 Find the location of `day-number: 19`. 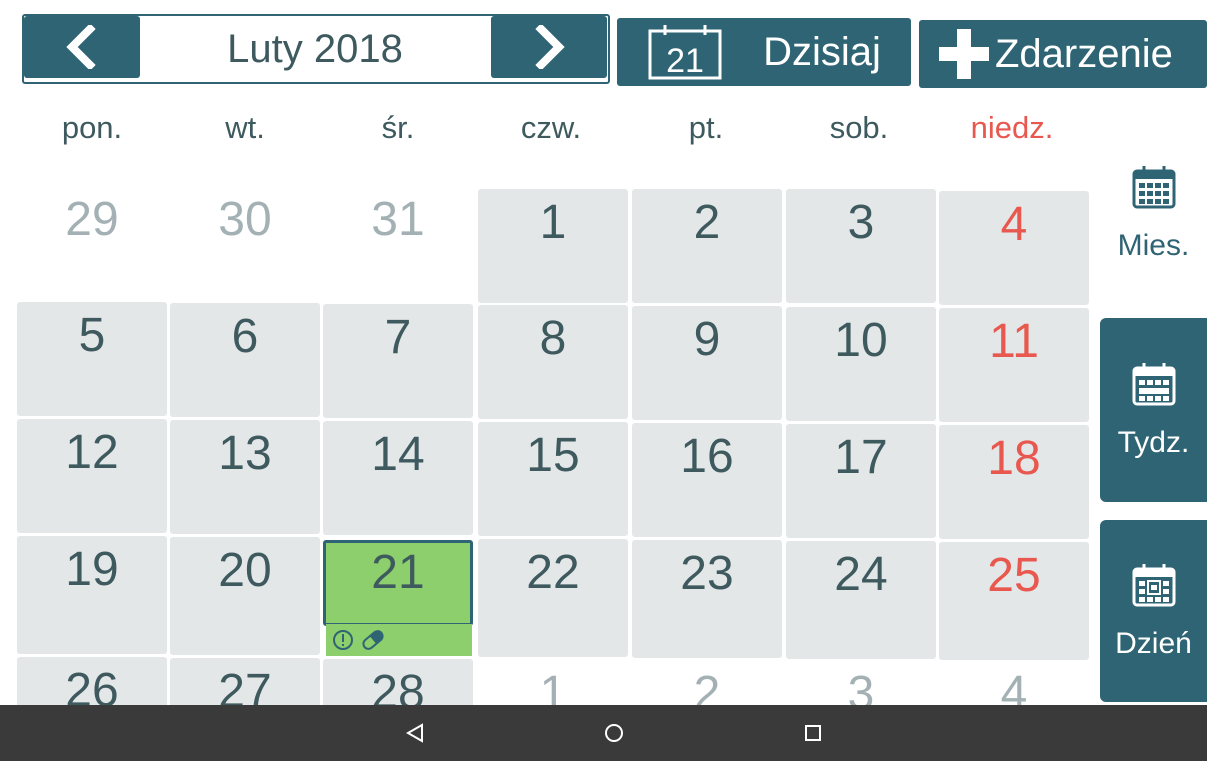

day-number: 19 is located at coordinates (92, 569).